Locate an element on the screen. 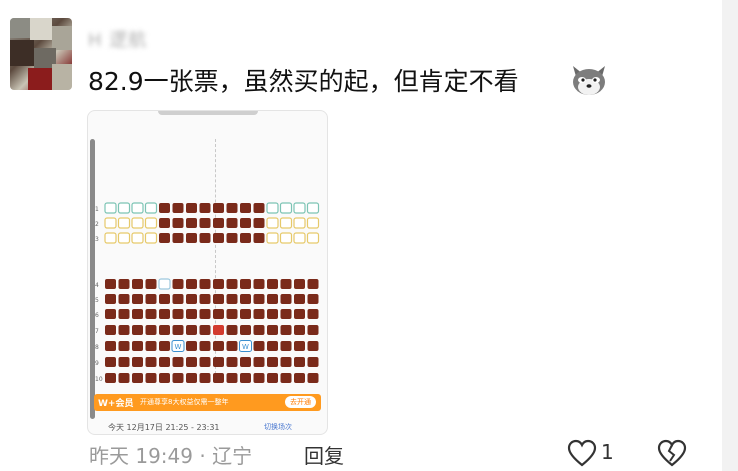 The width and height of the screenshot is (738, 471). avatar is located at coordinates (41, 54).